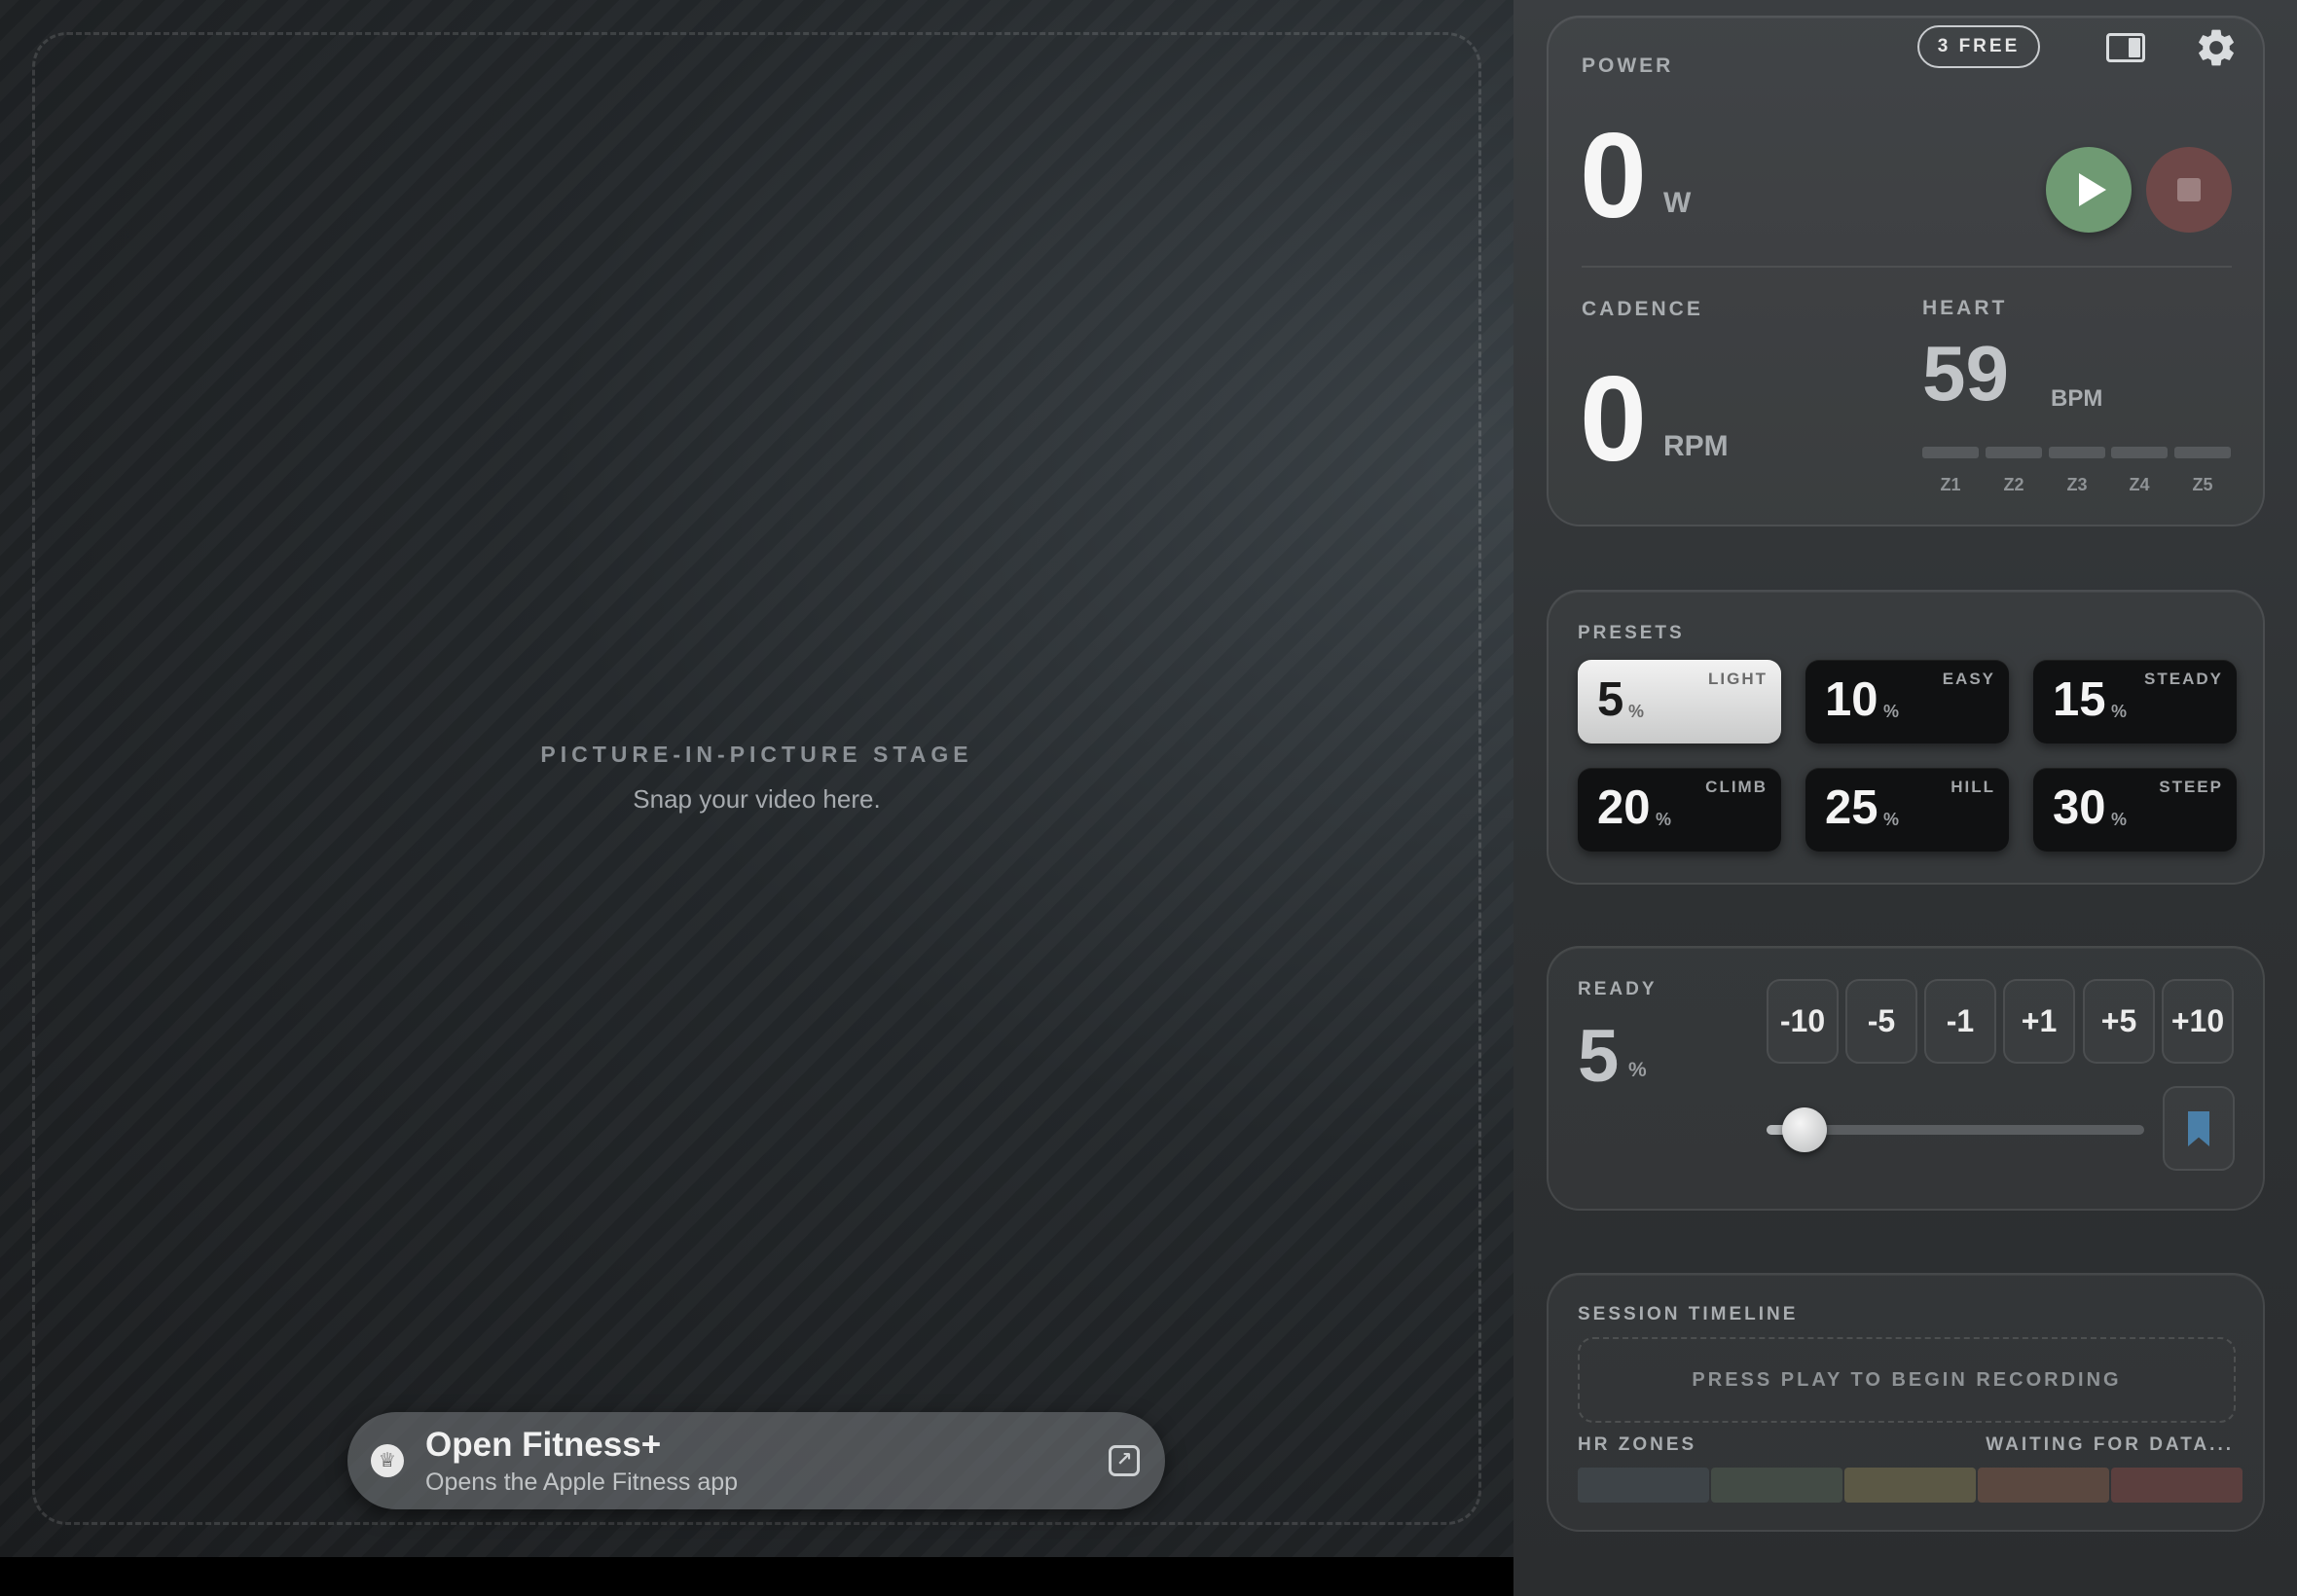 Image resolution: width=2297 pixels, height=1596 pixels. Describe the element at coordinates (2139, 484) in the screenshot. I see `zone-label-z4: Z4` at that location.